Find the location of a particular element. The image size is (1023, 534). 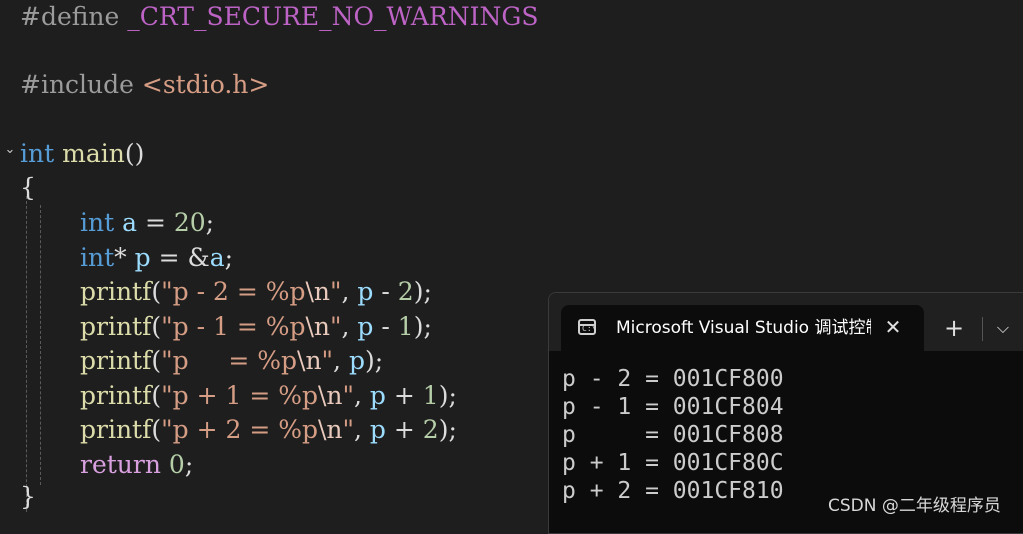

close-tab-icon: ✕ is located at coordinates (893, 327).